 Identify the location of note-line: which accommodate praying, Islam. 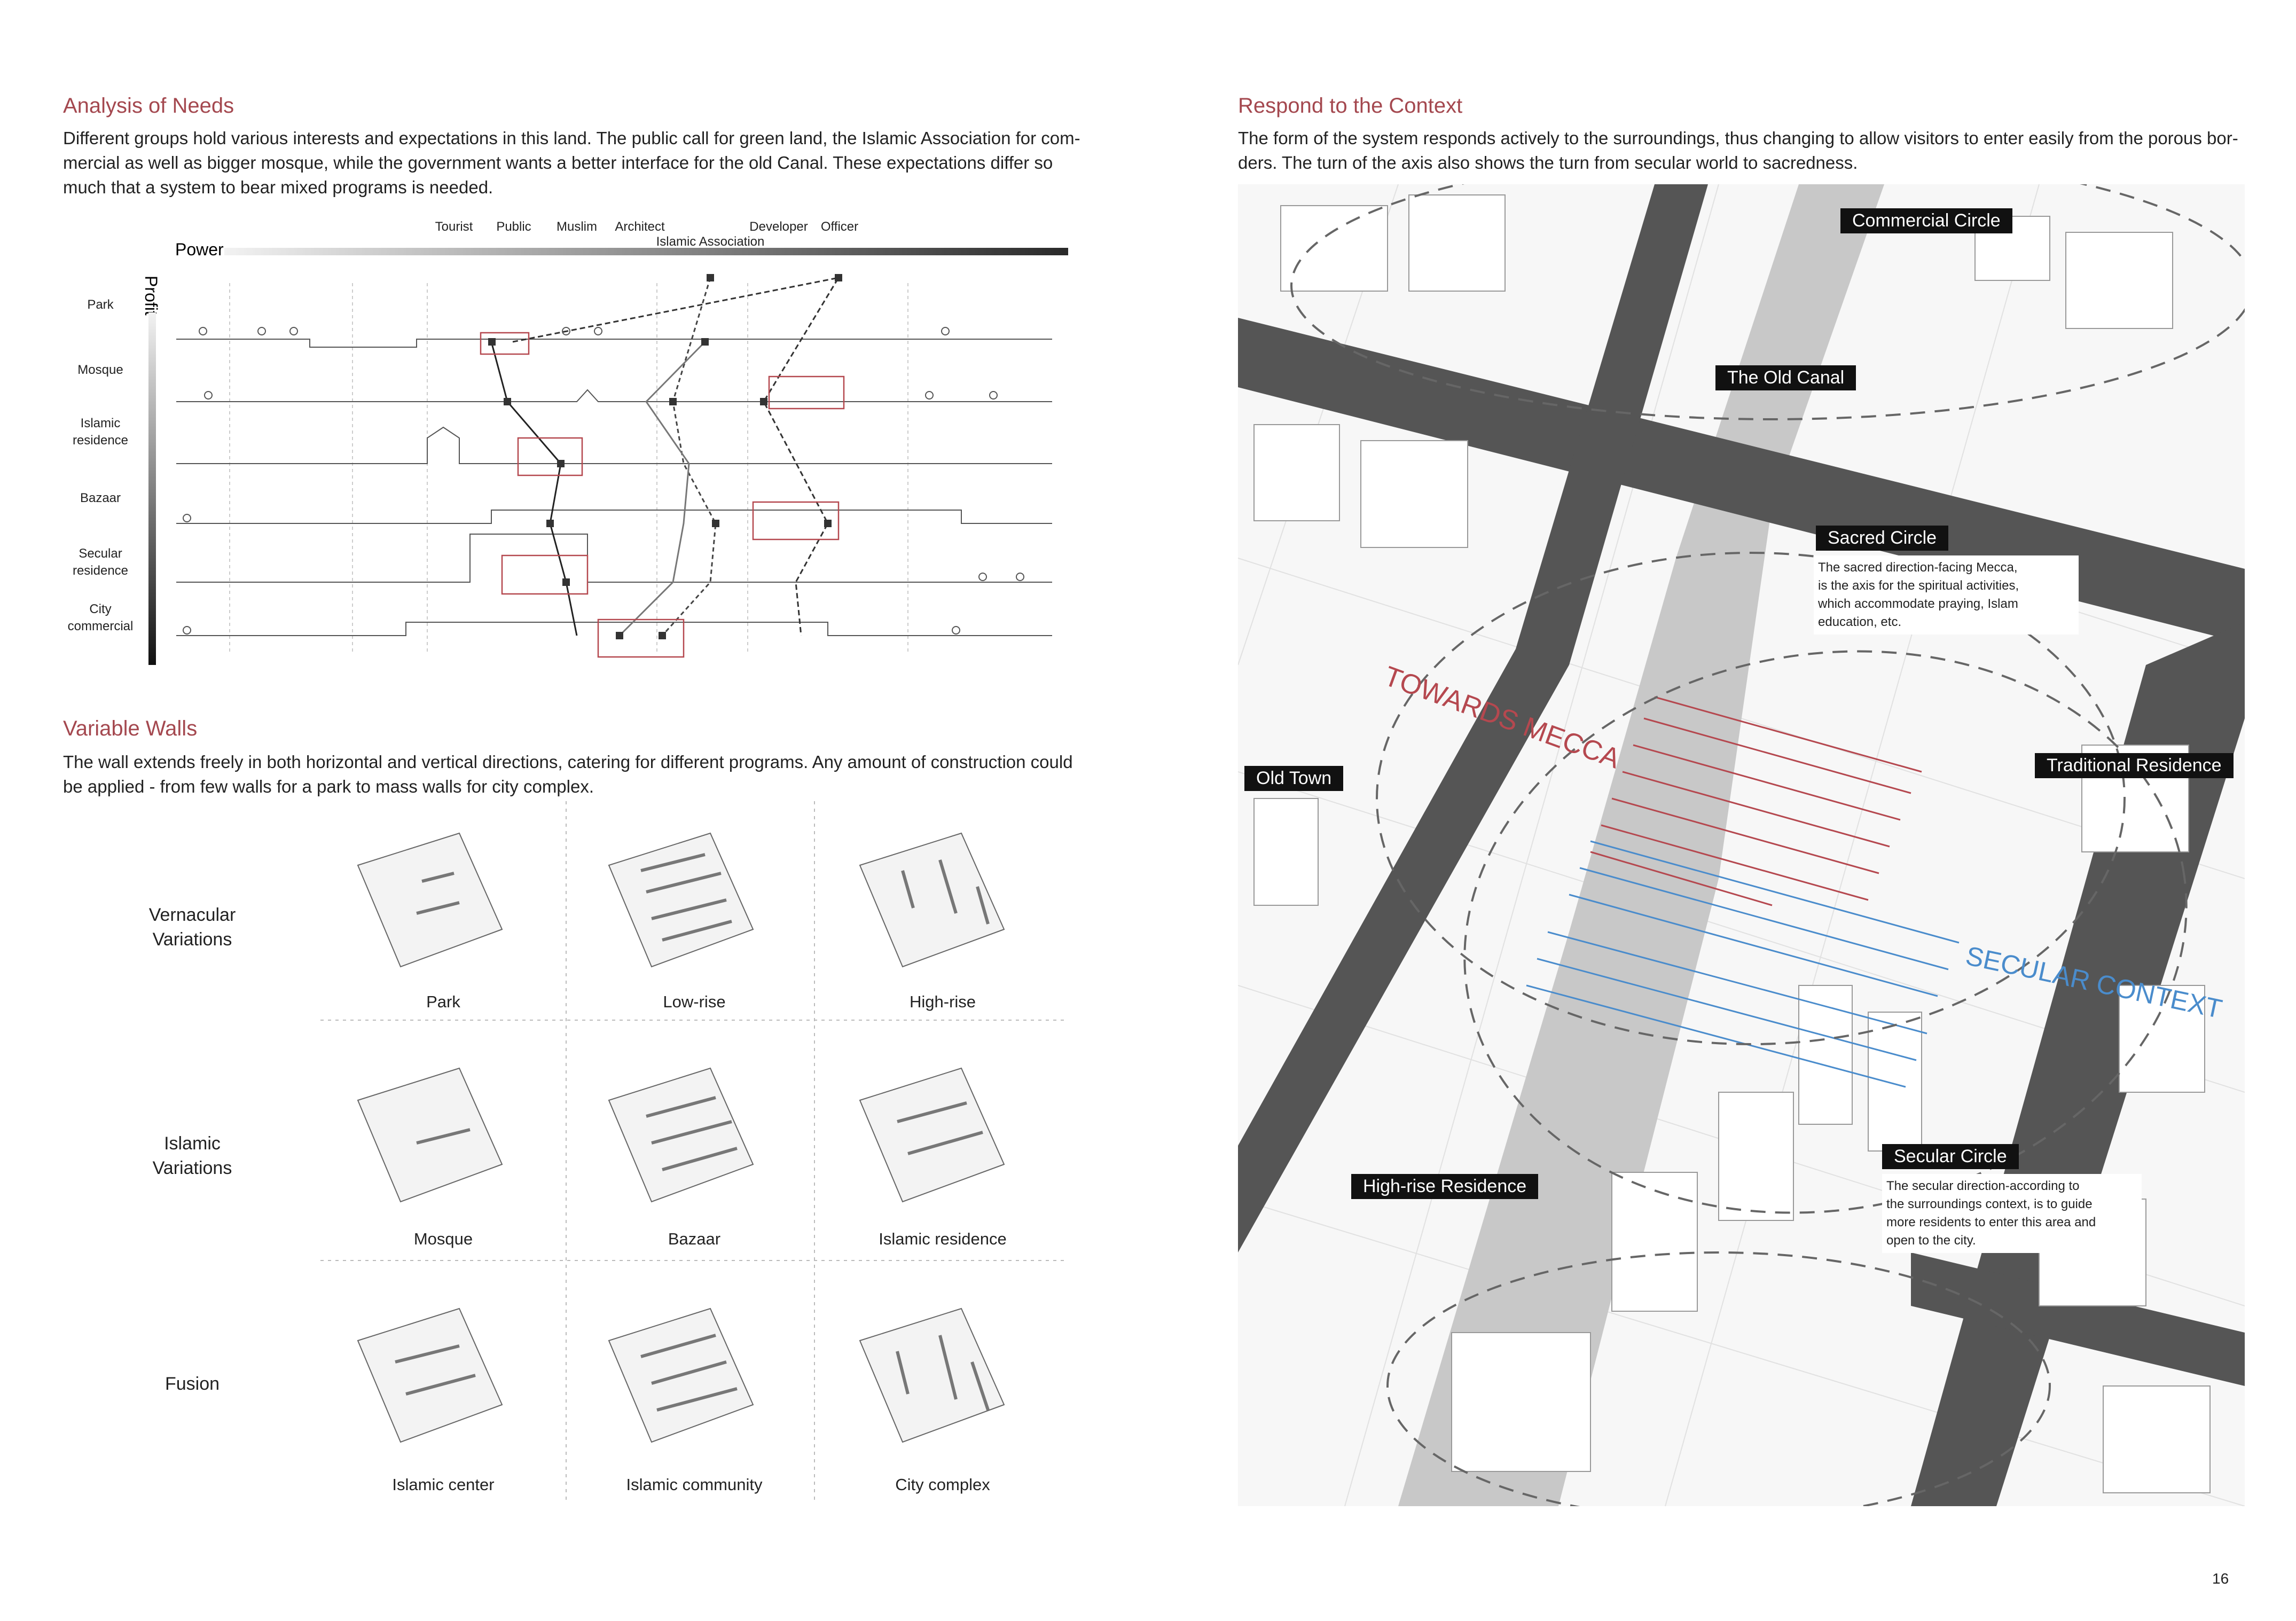
(1918, 604).